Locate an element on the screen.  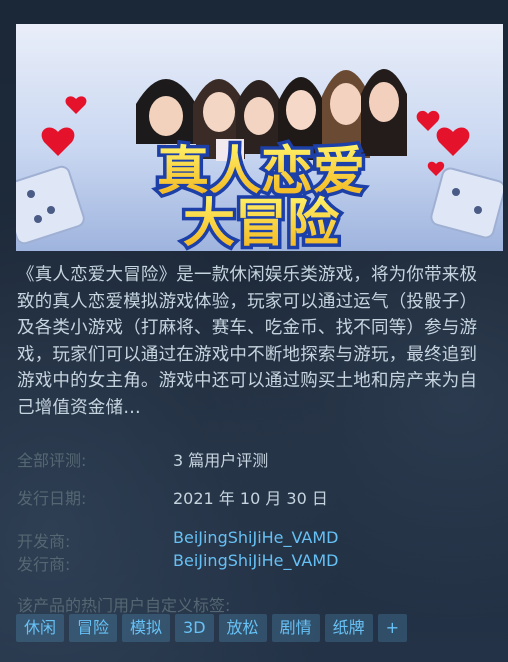
tag-casual: 休闲 is located at coordinates (40, 628).